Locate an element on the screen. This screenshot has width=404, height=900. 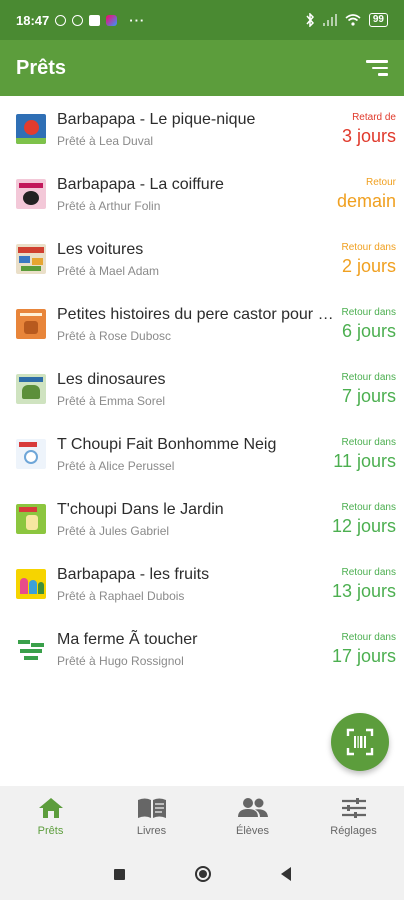
due-value: demain is located at coordinates (366, 200).